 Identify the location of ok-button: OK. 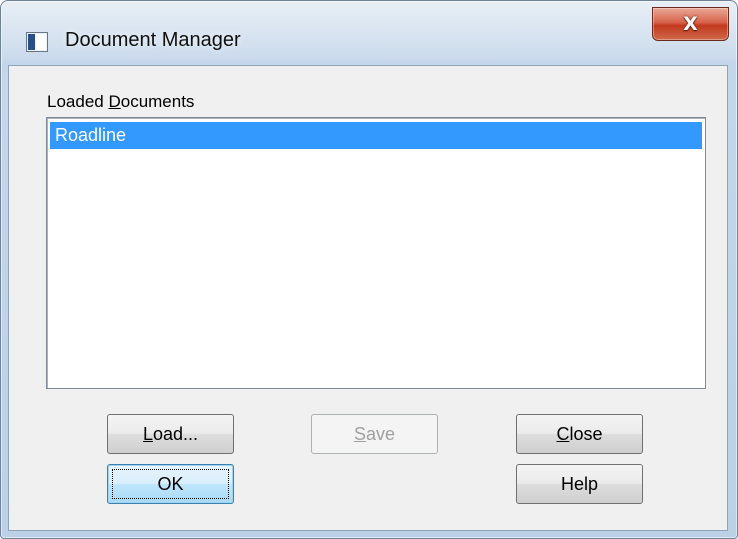
(170, 484).